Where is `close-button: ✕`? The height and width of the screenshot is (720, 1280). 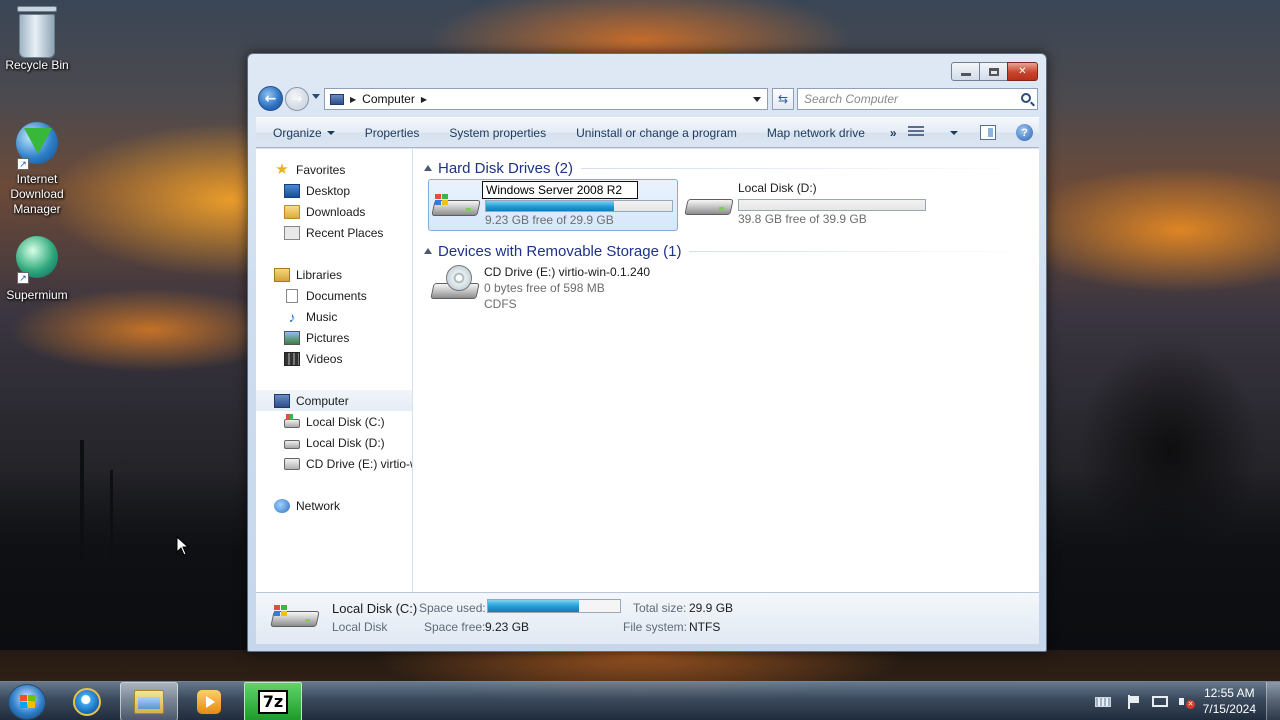 close-button: ✕ is located at coordinates (1022, 71).